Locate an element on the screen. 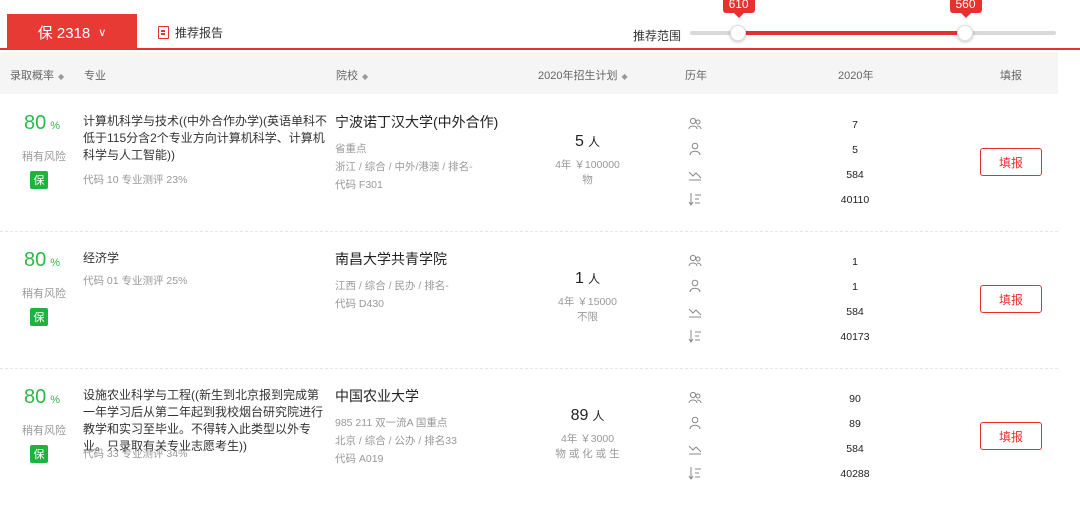  plan-count-value: 89 is located at coordinates (579, 415).